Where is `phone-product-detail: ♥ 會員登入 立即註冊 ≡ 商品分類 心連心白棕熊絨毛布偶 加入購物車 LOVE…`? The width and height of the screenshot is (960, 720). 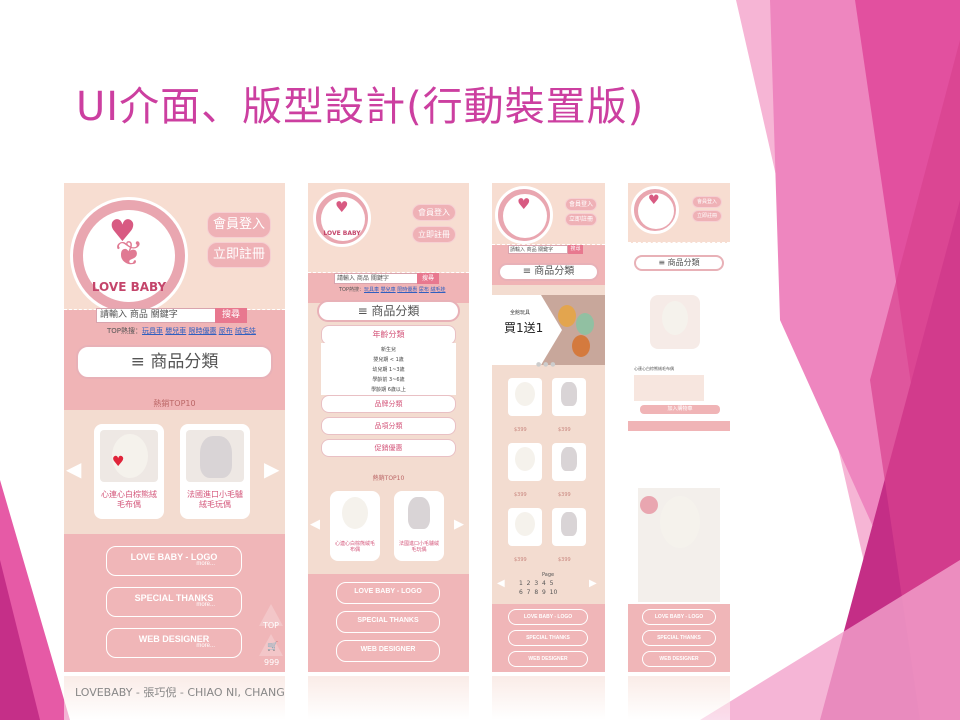 phone-product-detail: ♥ 會員登入 立即註冊 ≡ 商品分類 心連心白棕熊絨毛布偶 加入購物車 LOVE… is located at coordinates (679, 427).